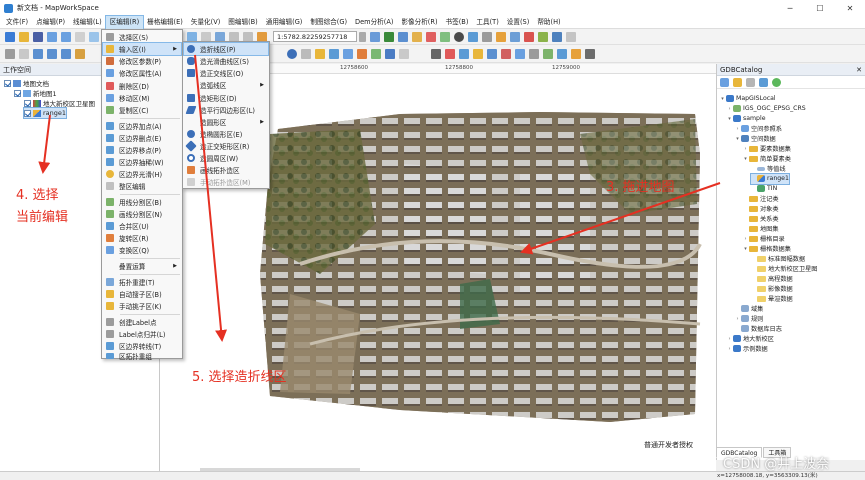  What do you see at coordinates (778, 259) in the screenshot?
I see `catalog-item: 标准图幅数据` at bounding box center [778, 259].